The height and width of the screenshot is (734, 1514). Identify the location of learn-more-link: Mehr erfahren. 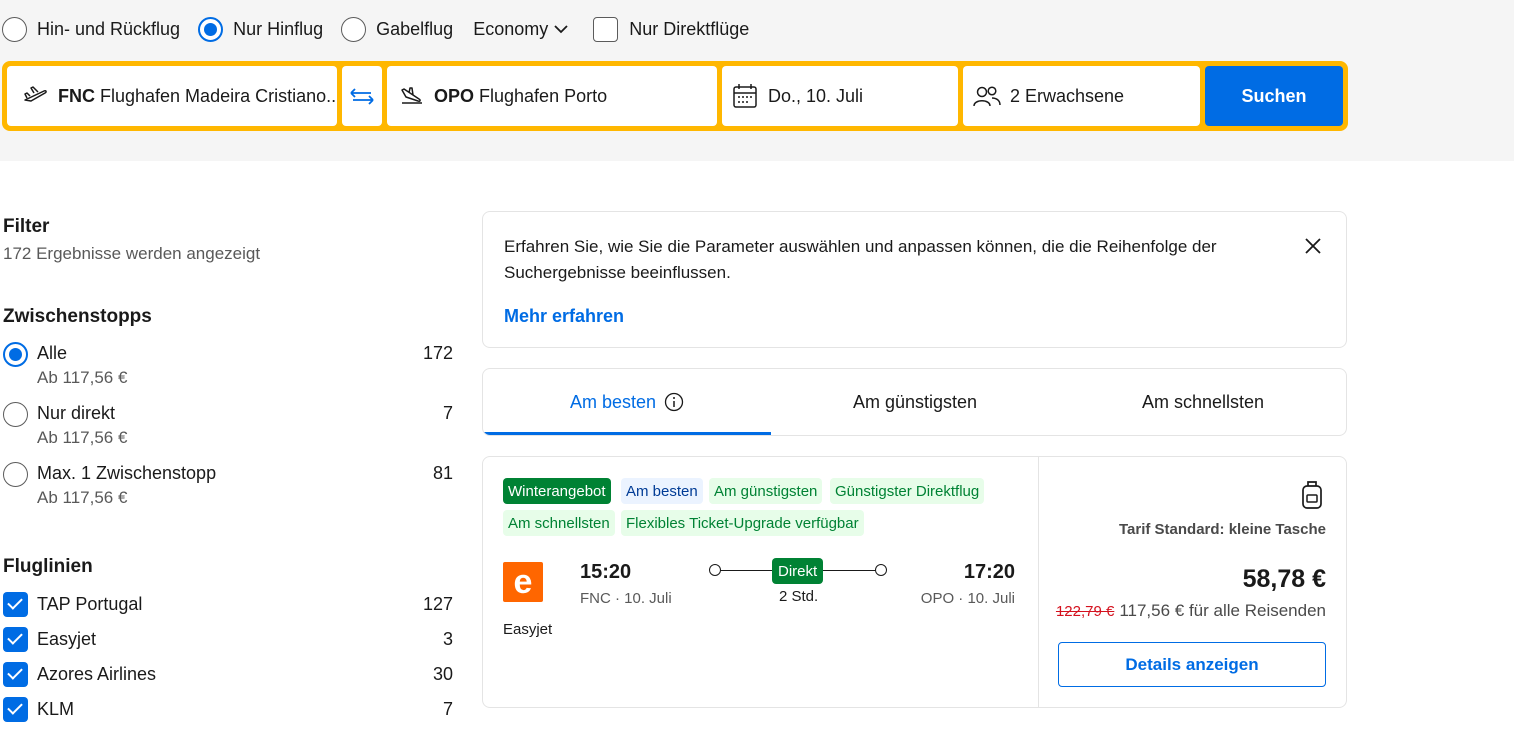
(564, 316).